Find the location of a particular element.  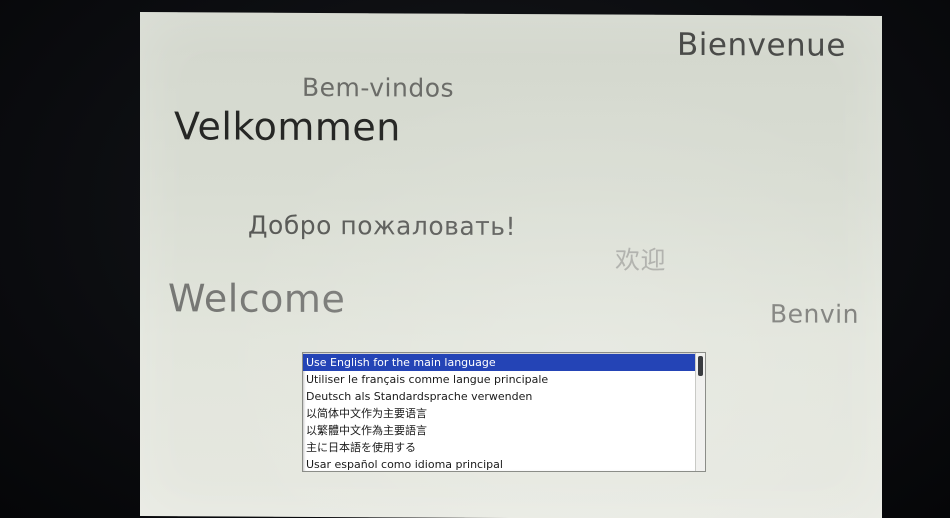

greeting-welcome: Welcome is located at coordinates (257, 299).